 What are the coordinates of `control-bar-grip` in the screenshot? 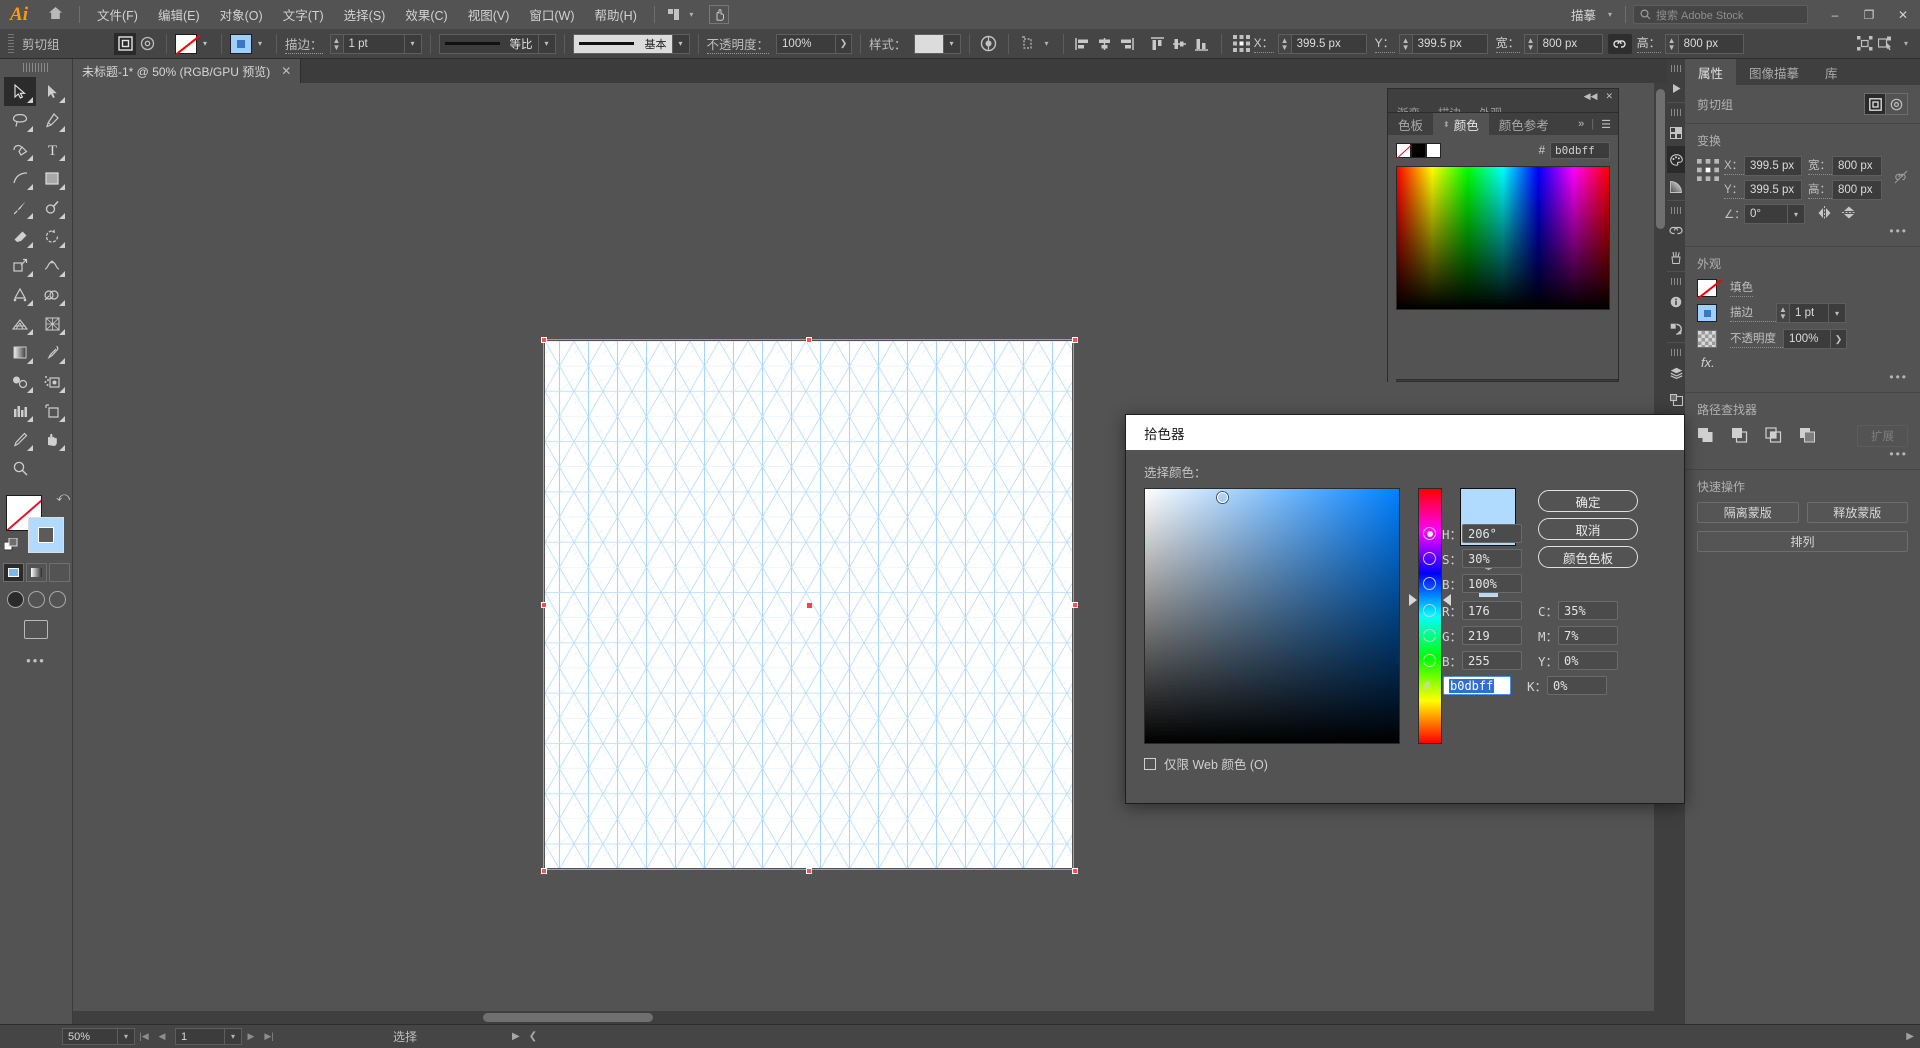 It's located at (11, 43).